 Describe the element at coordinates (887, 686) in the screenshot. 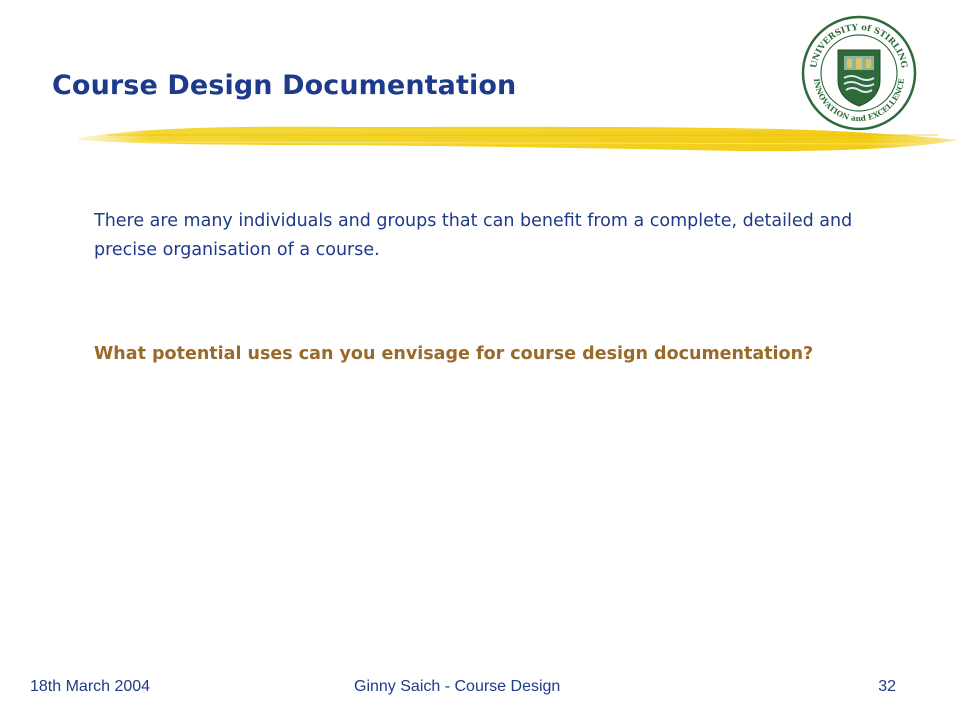

I see `footer-page-number: 32` at that location.